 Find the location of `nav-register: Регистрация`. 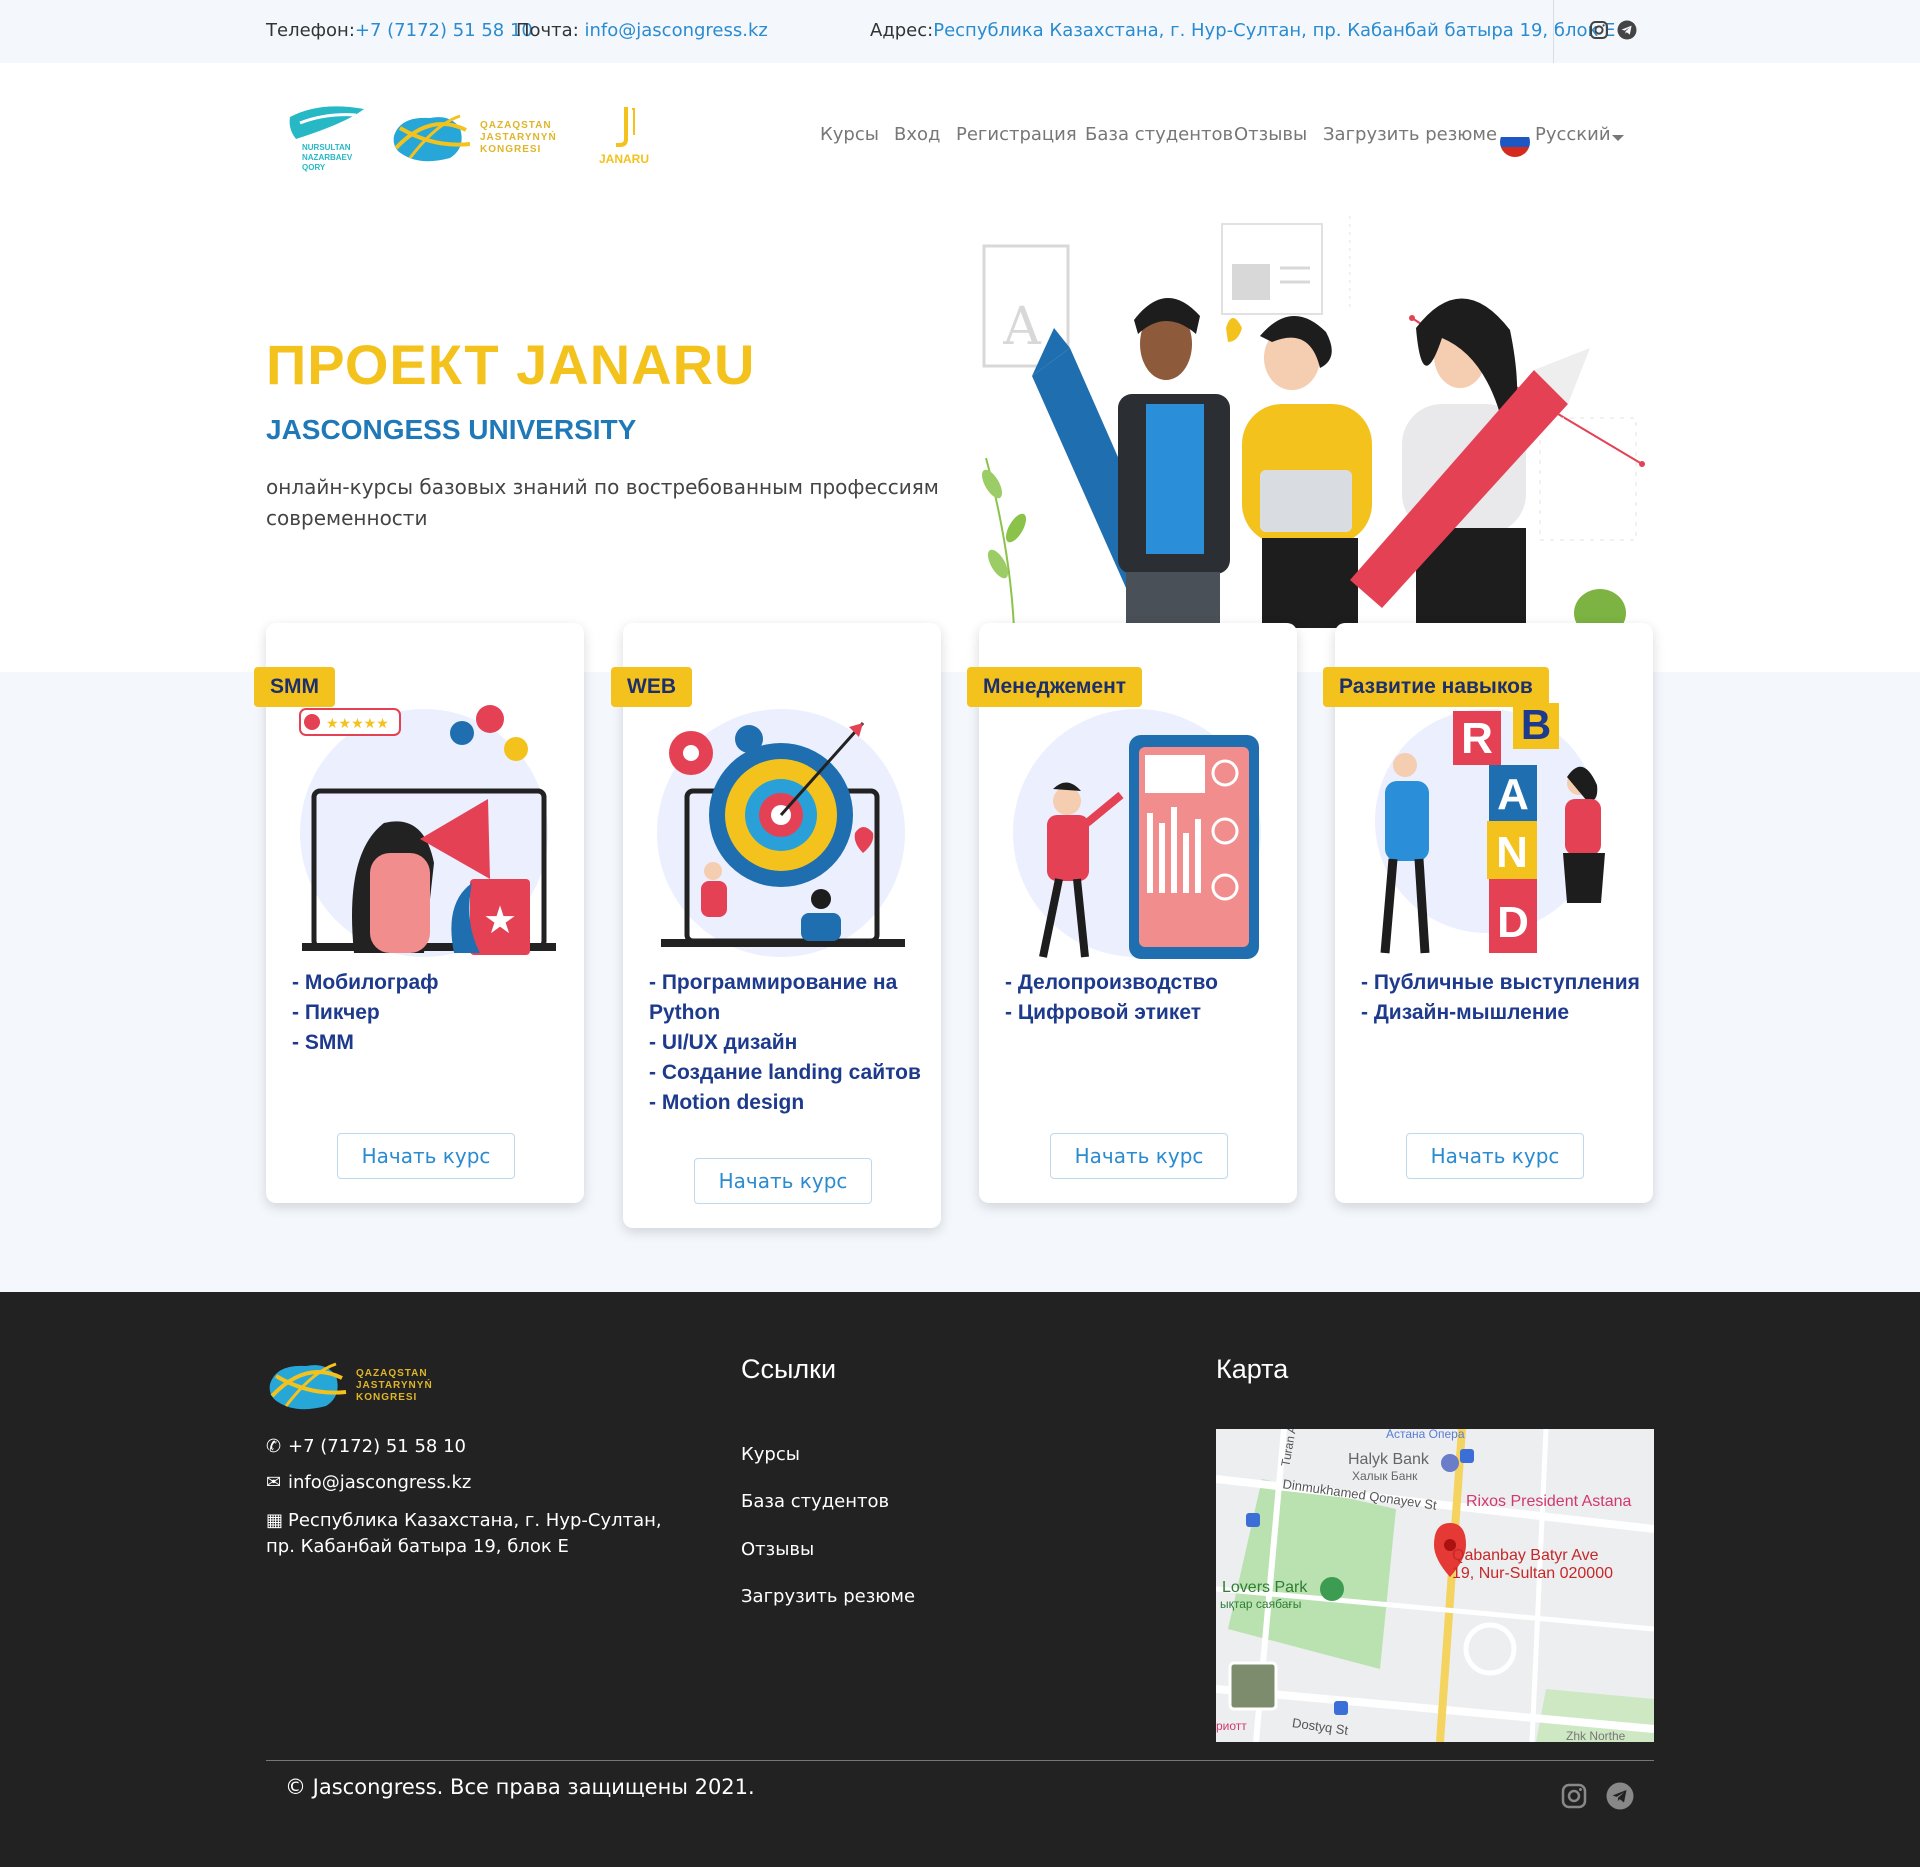

nav-register: Регистрация is located at coordinates (1016, 134).